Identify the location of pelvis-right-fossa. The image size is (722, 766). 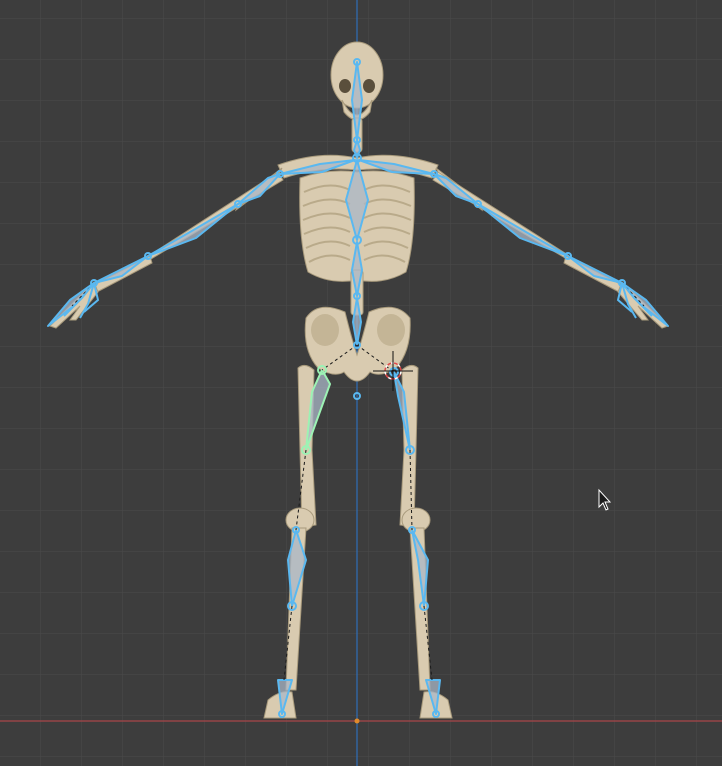
(391, 330).